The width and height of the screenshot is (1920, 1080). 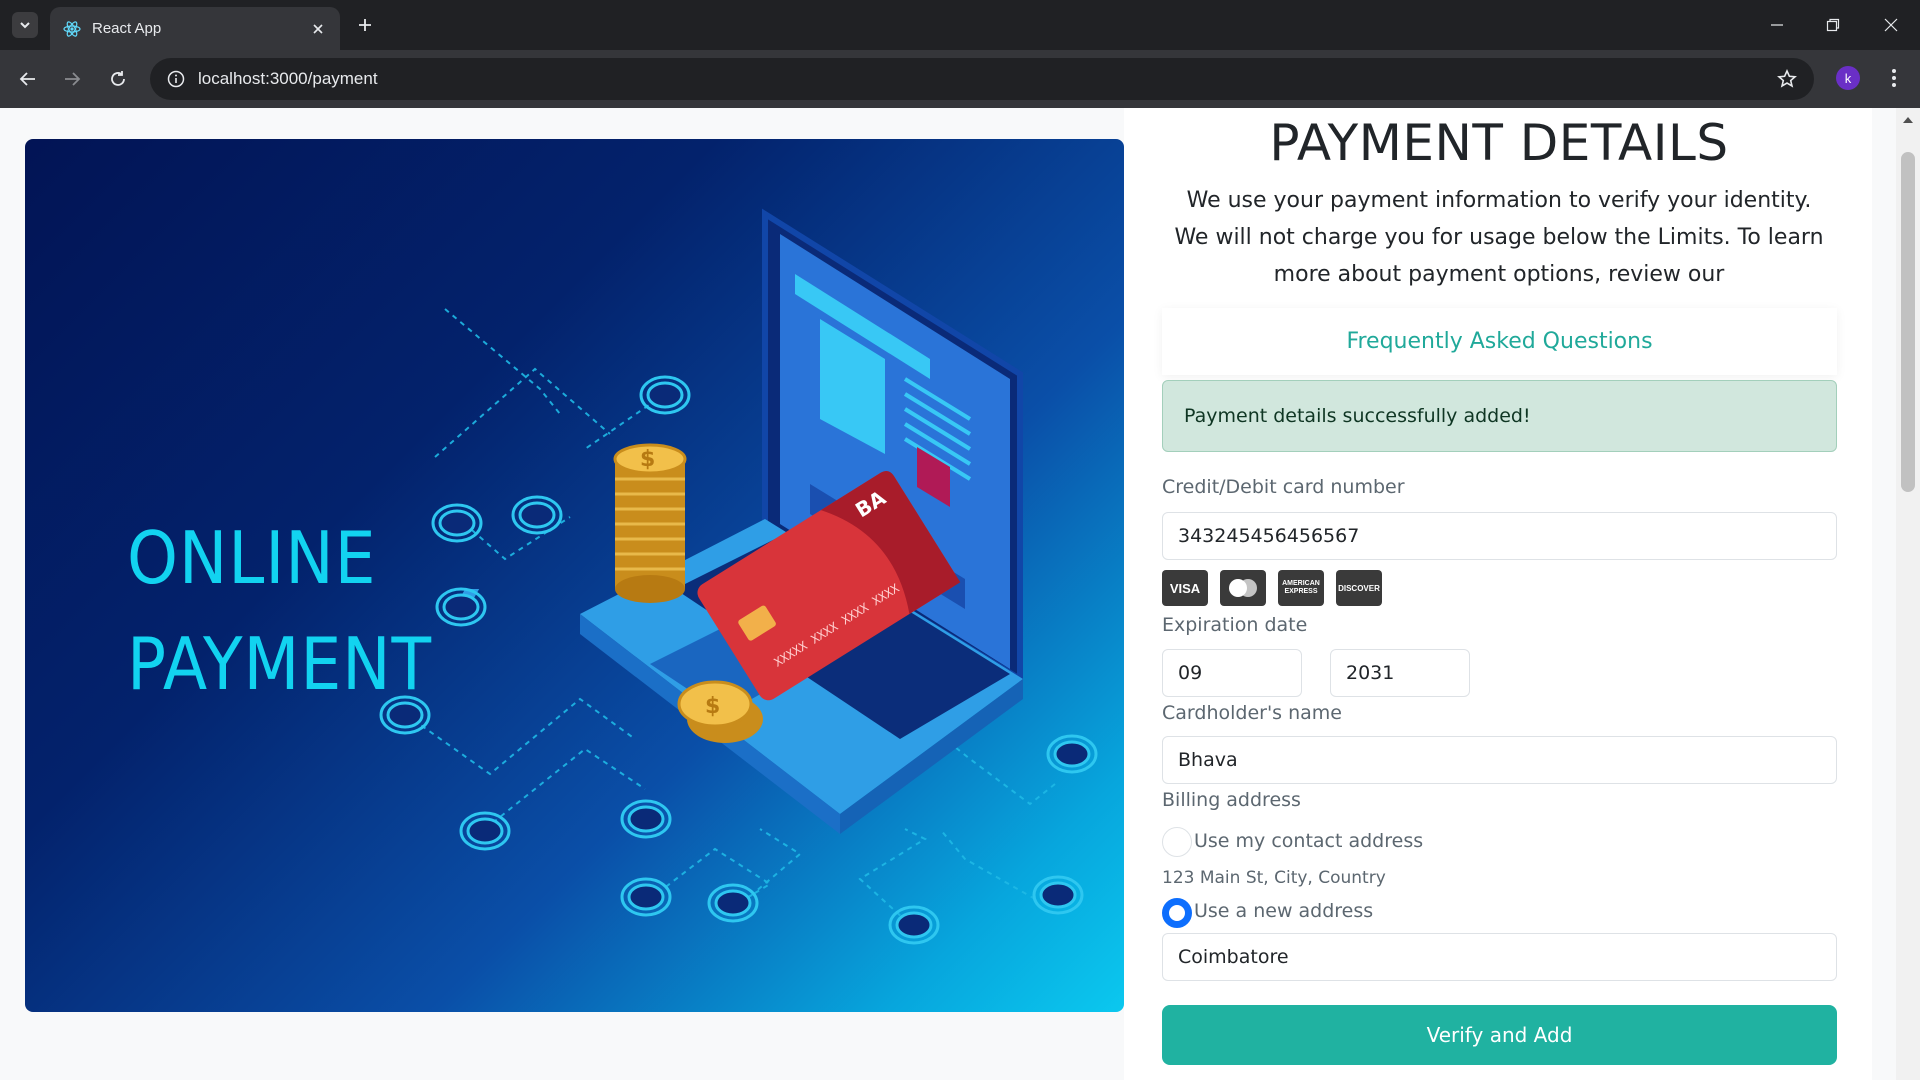 I want to click on reload-icon, so click(x=118, y=79).